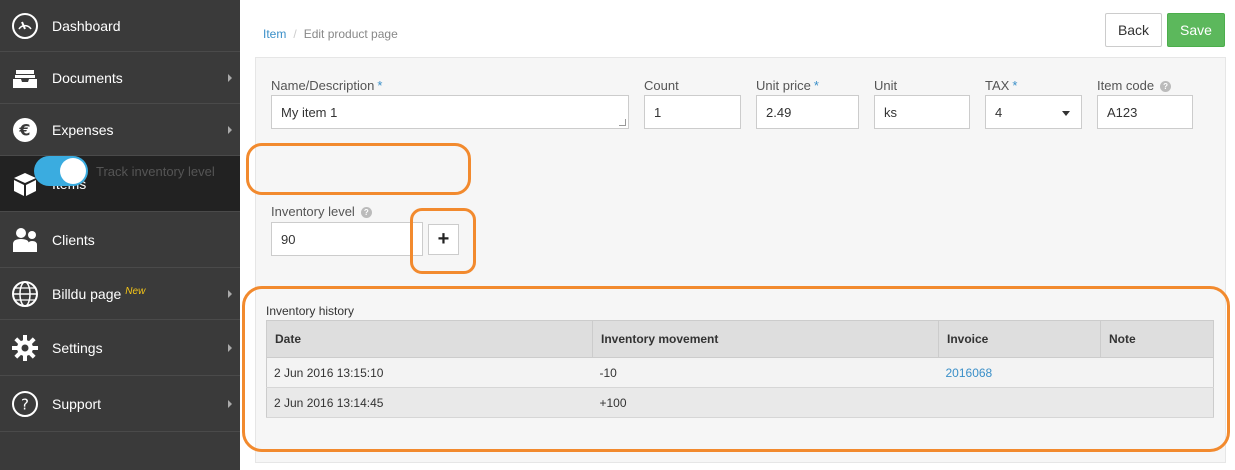  What do you see at coordinates (1066, 113) in the screenshot?
I see `caret-down-icon` at bounding box center [1066, 113].